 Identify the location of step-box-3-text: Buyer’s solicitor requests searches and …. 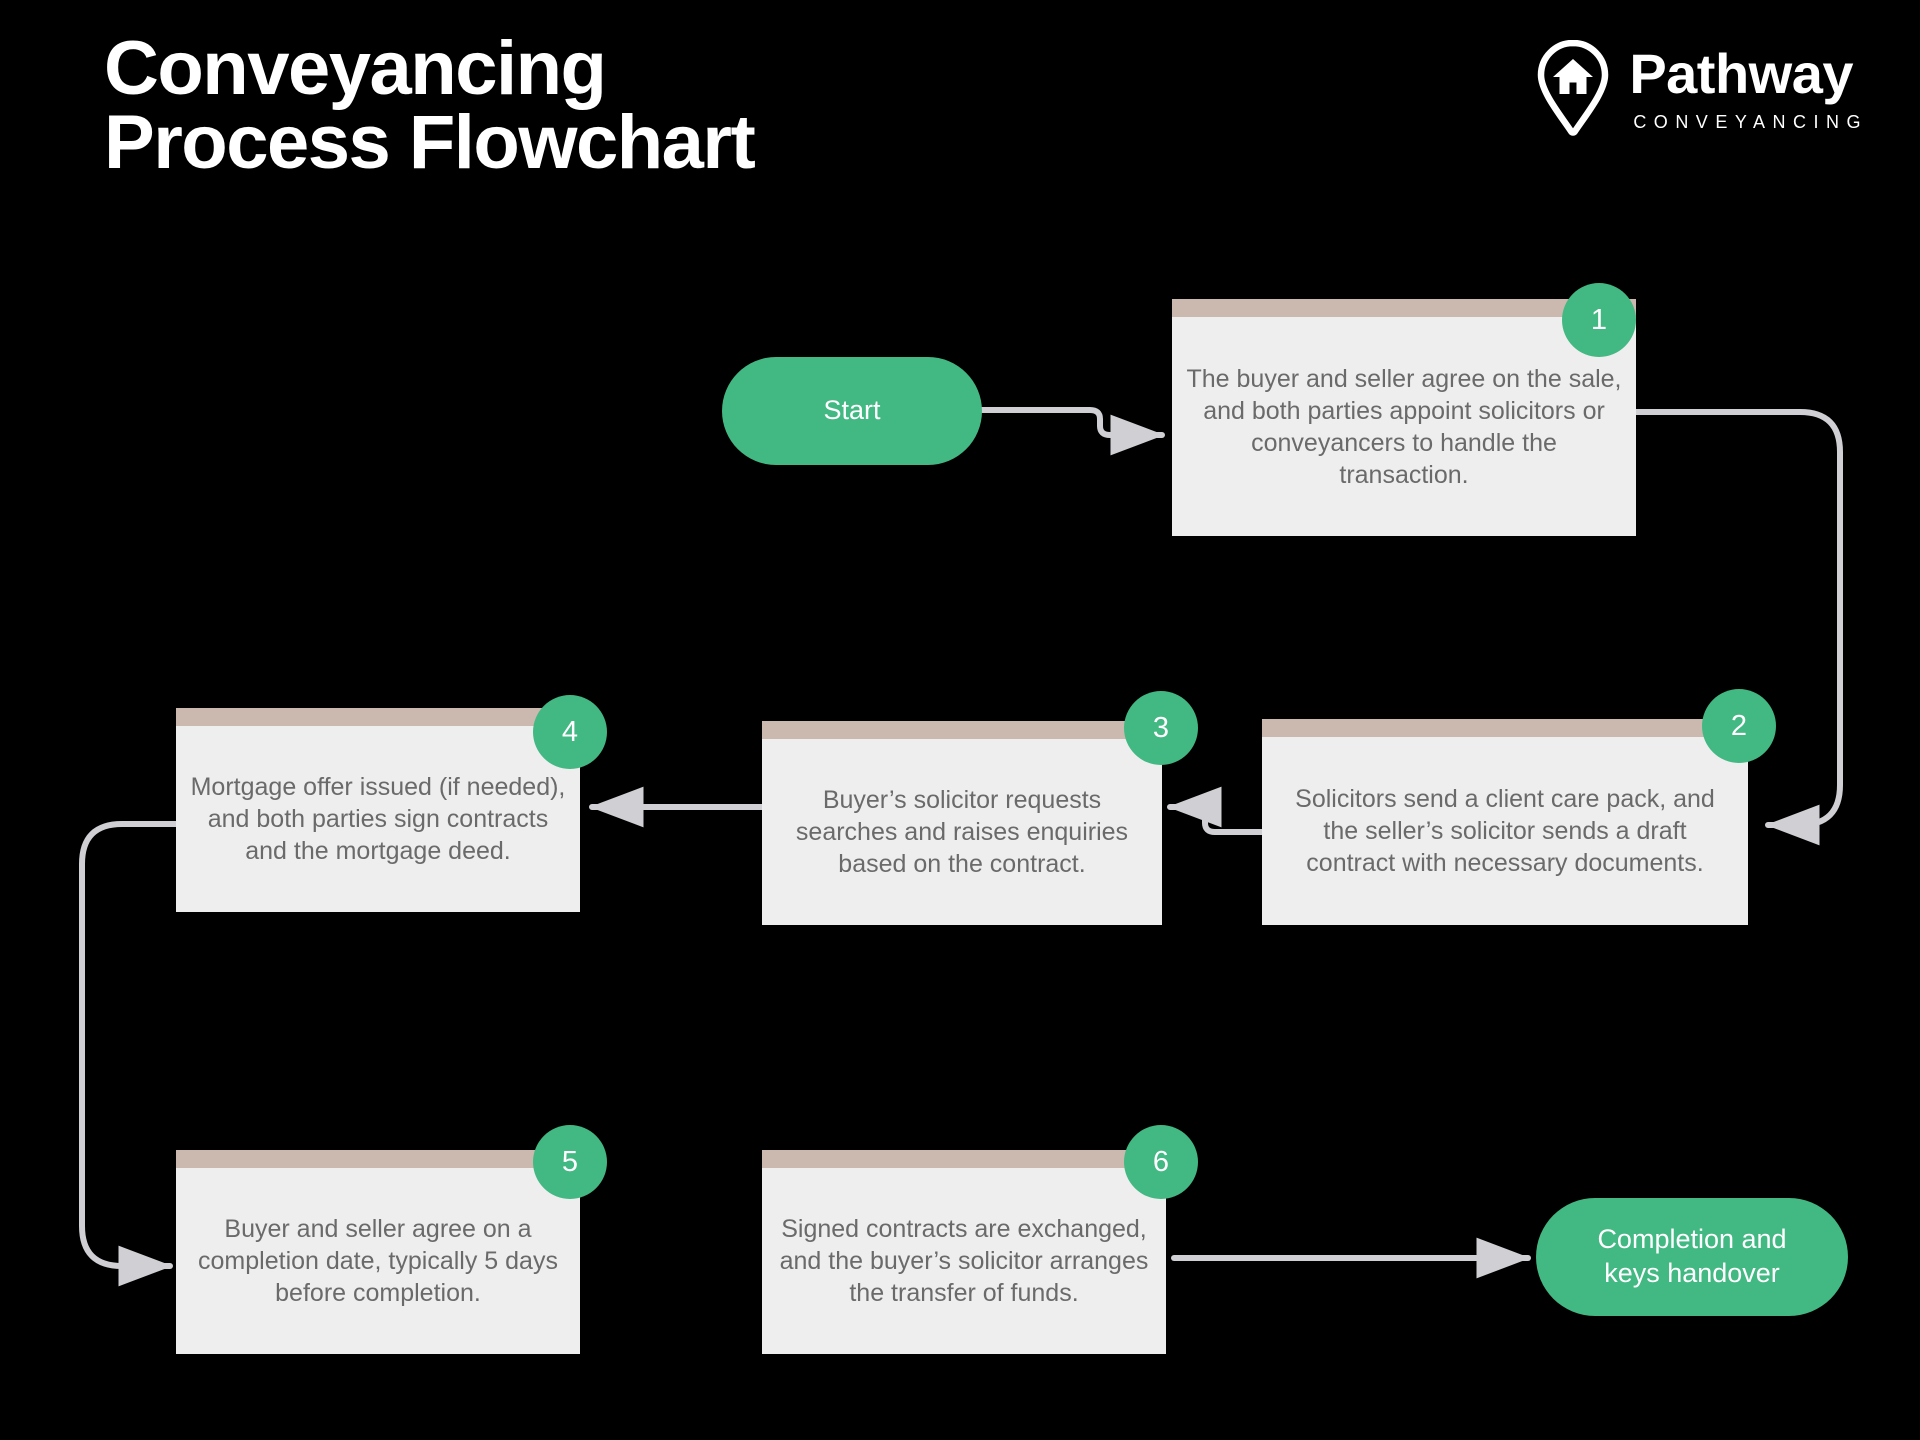
(962, 832).